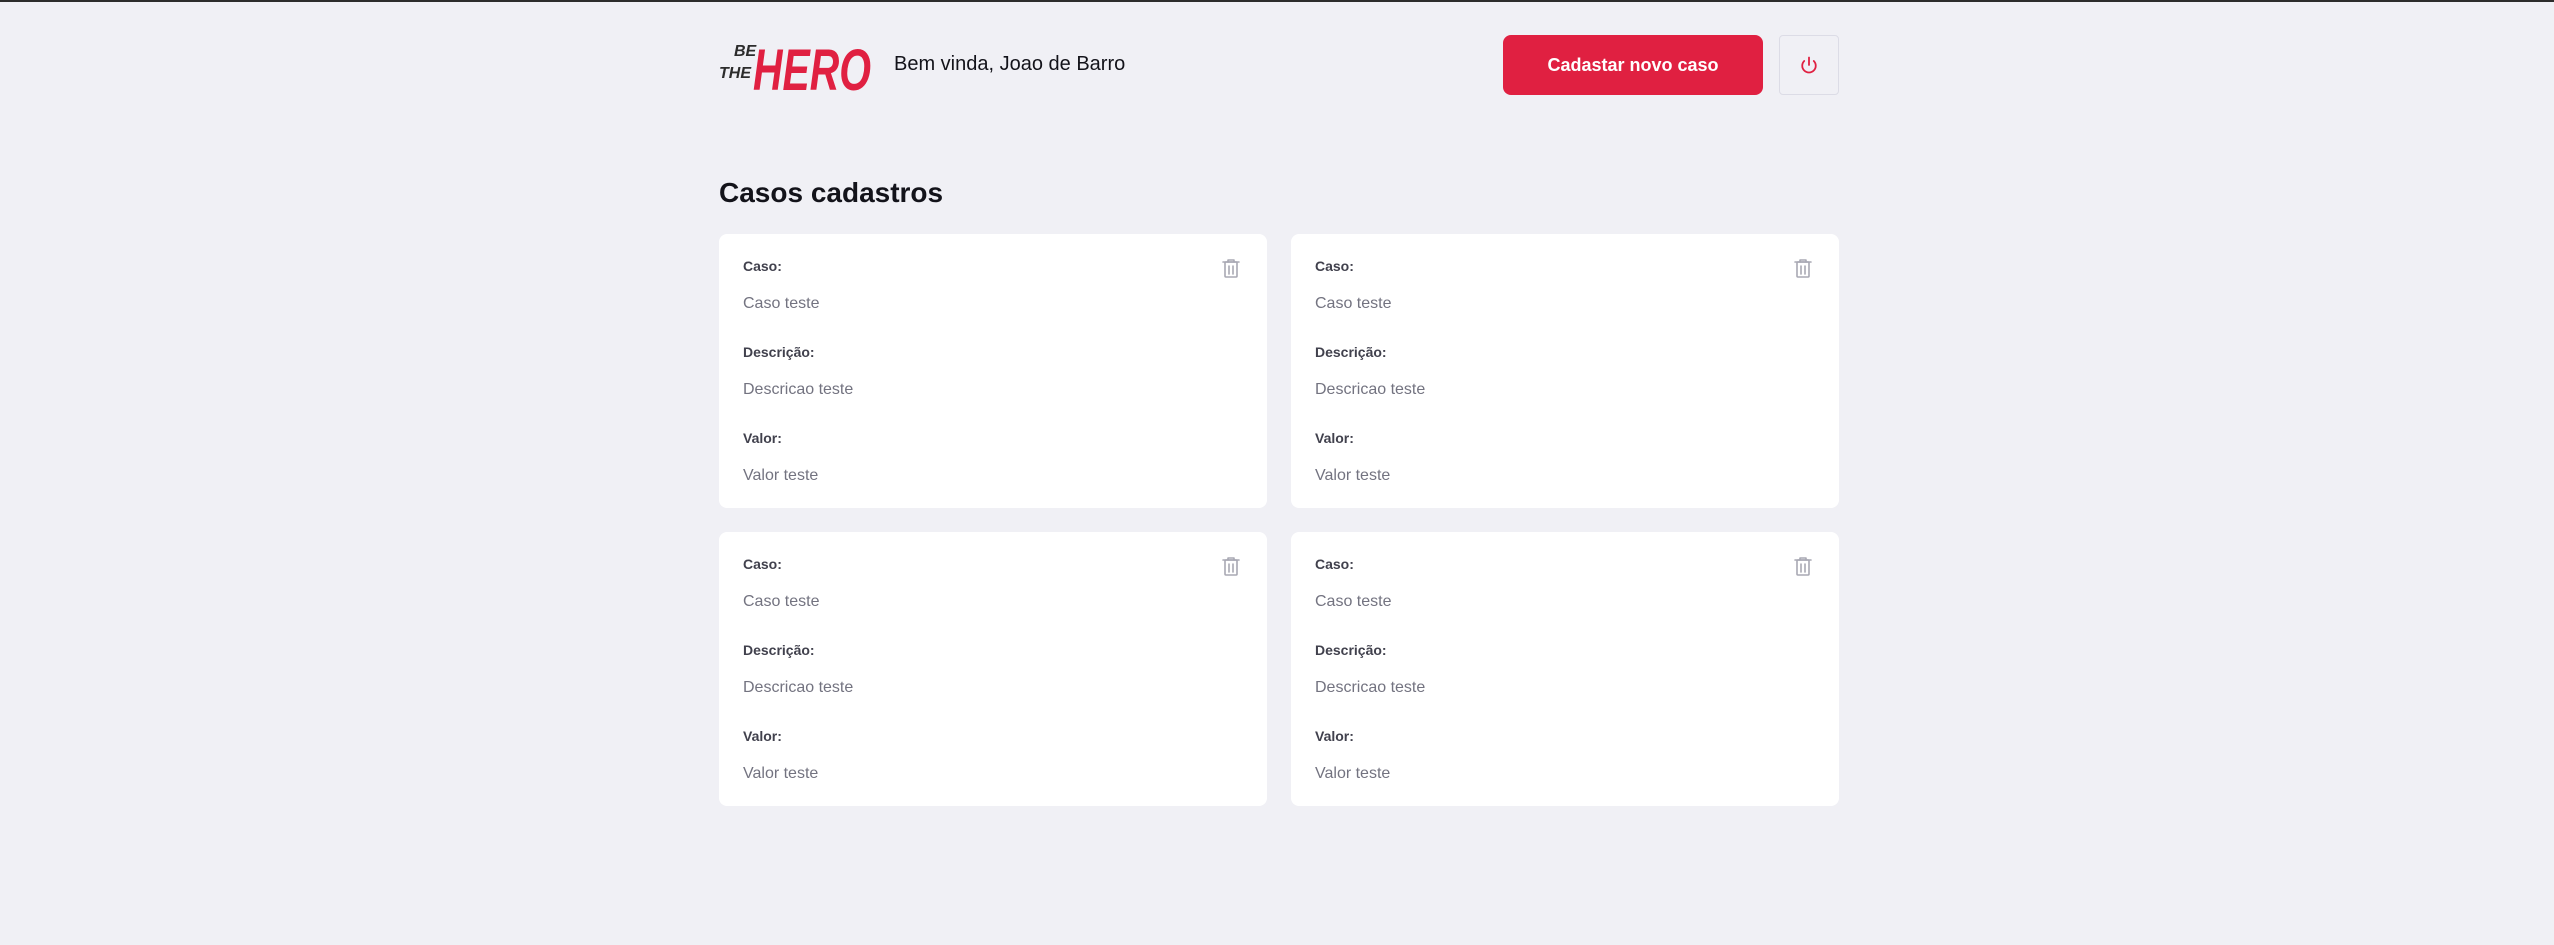  What do you see at coordinates (831, 192) in the screenshot?
I see `page-title: Casos cadastros` at bounding box center [831, 192].